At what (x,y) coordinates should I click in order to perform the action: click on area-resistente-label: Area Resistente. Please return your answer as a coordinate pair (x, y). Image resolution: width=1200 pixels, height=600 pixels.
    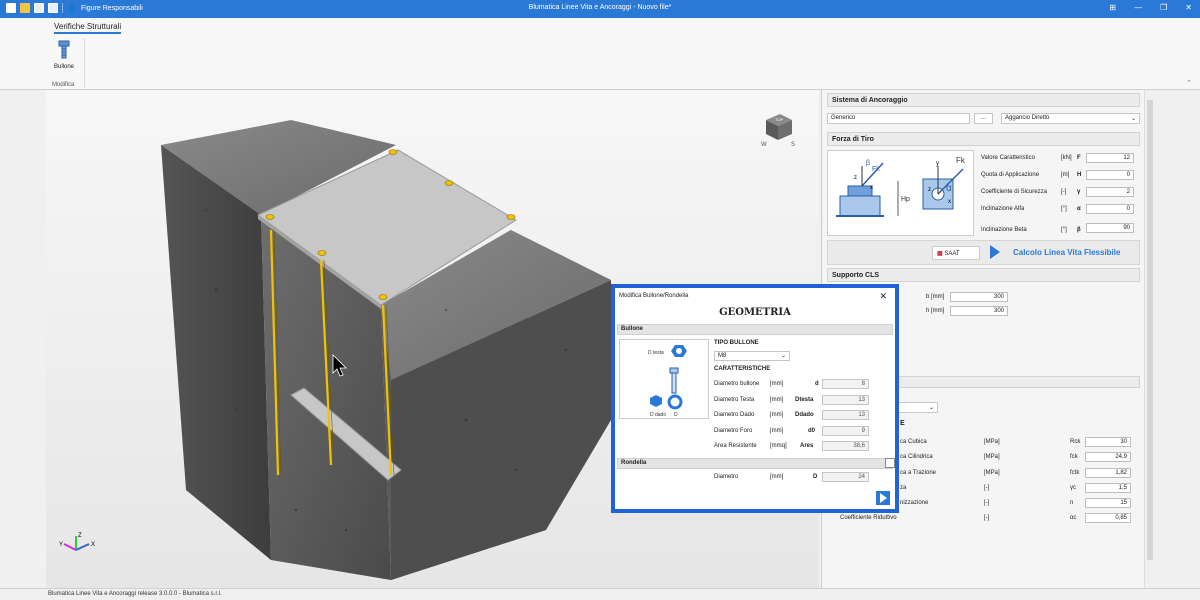
    Looking at the image, I should click on (735, 446).